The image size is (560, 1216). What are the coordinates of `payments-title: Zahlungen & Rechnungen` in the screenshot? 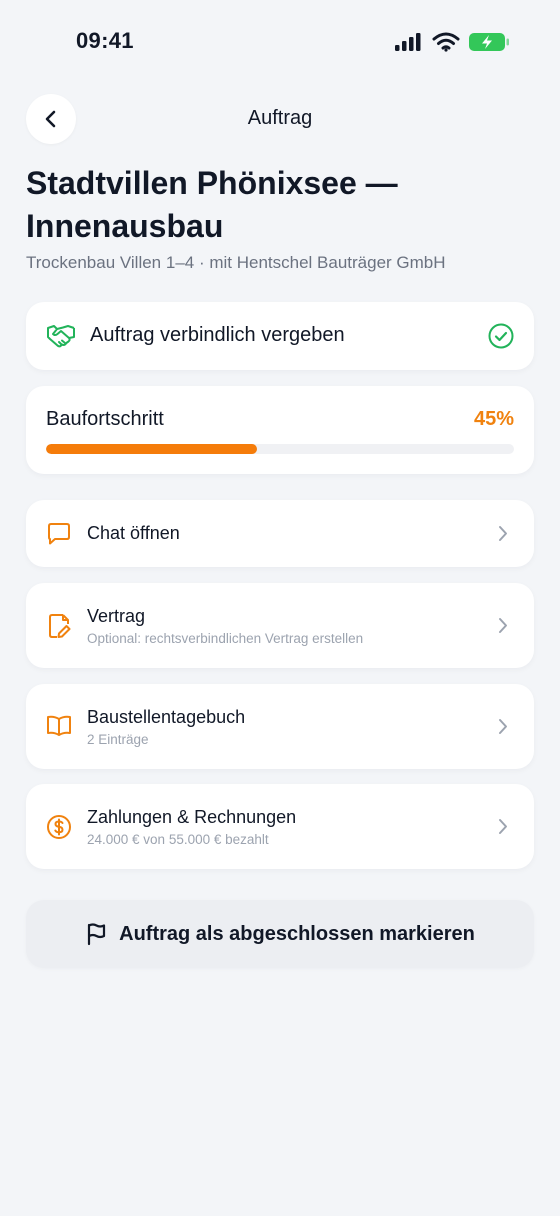 It's located at (192, 817).